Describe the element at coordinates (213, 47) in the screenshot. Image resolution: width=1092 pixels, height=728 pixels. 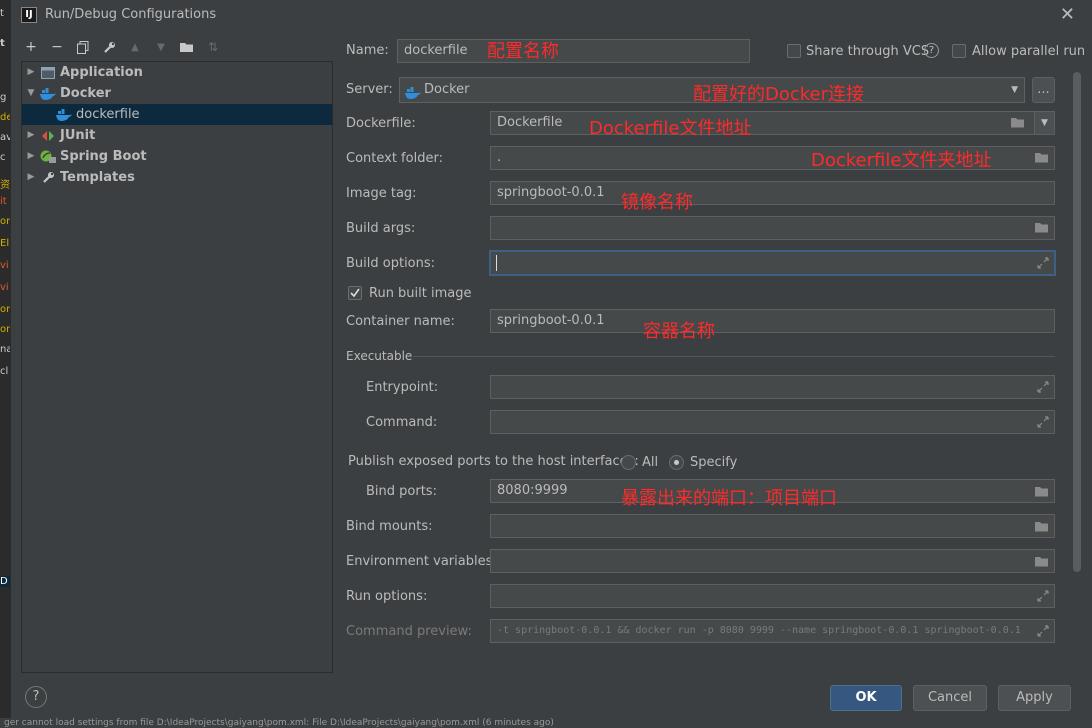
I see `sort-icon: ⇅` at that location.